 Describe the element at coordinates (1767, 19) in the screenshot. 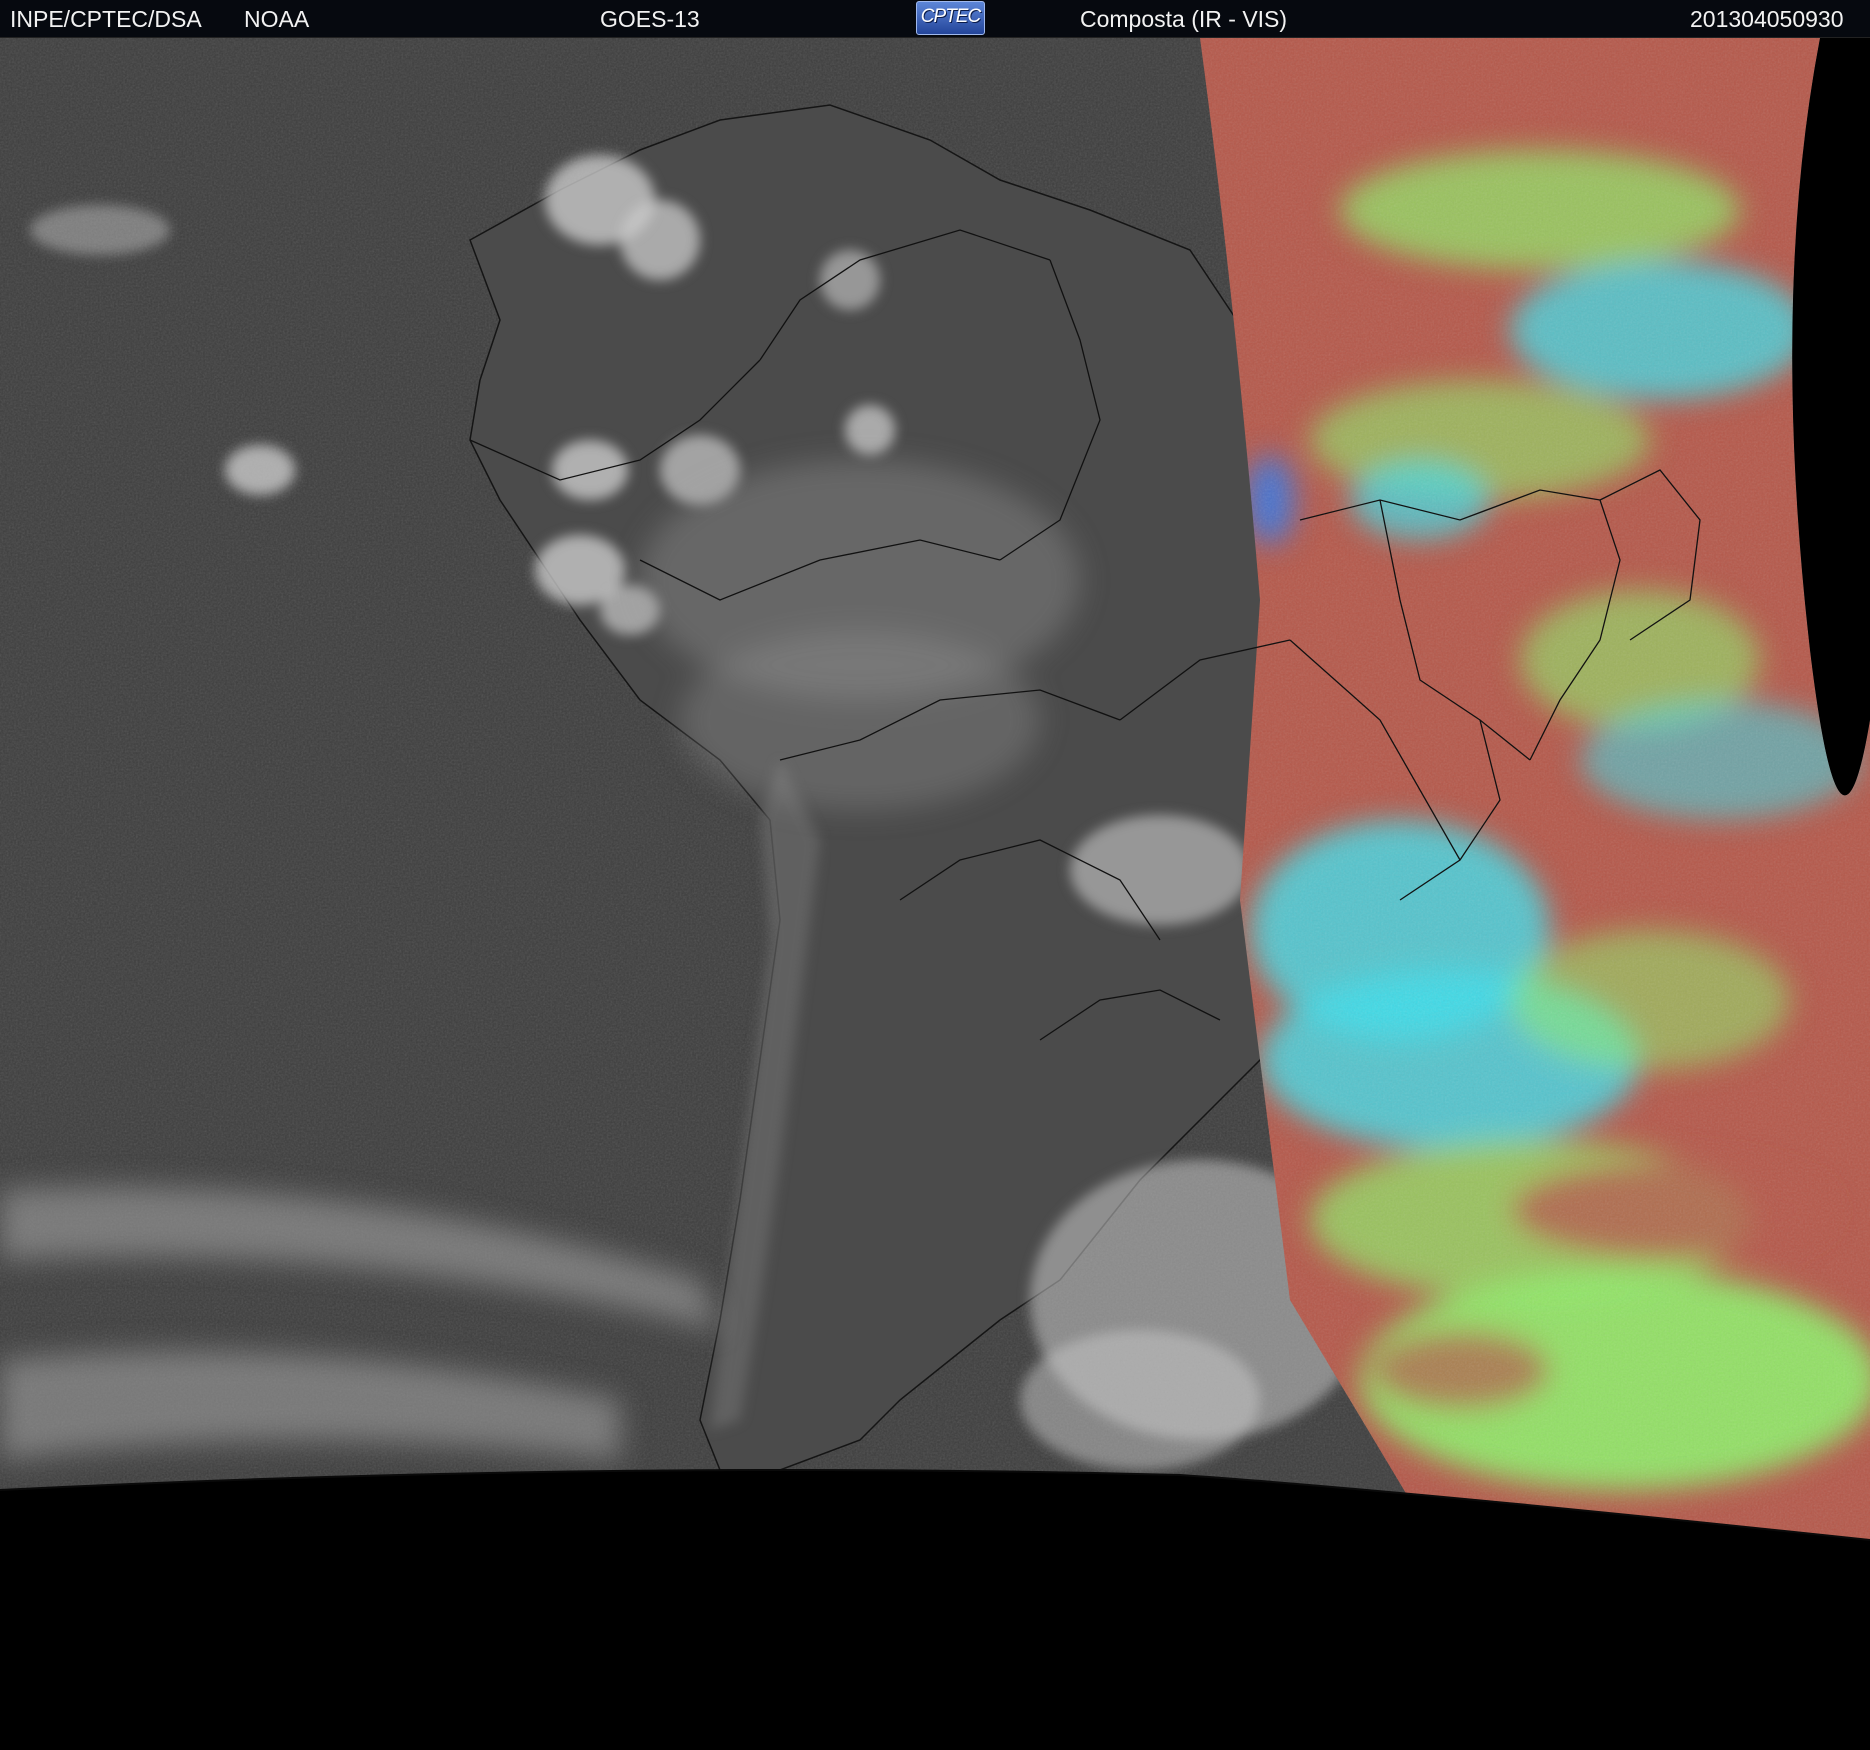

I see `timestamp-label: 201304050930` at that location.